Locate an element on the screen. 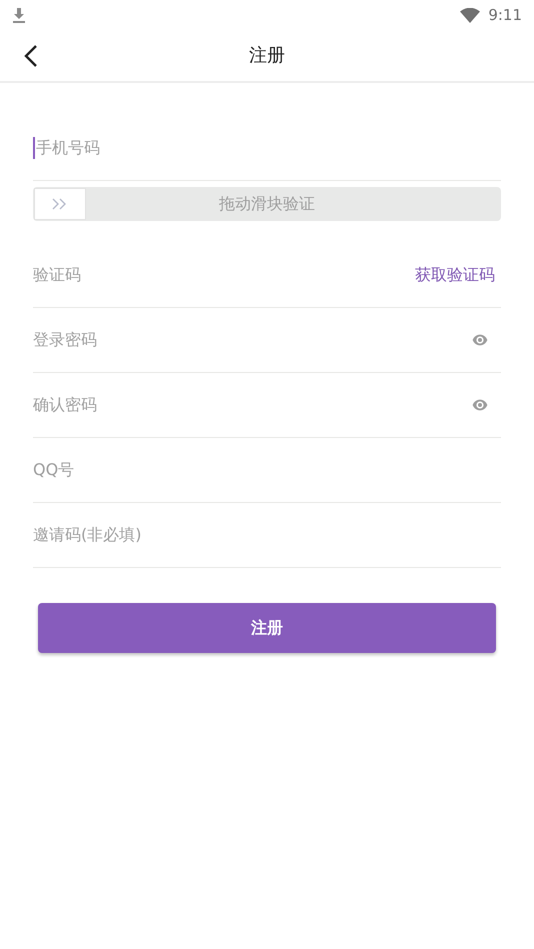 The height and width of the screenshot is (949, 534). download-icon is located at coordinates (19, 15).